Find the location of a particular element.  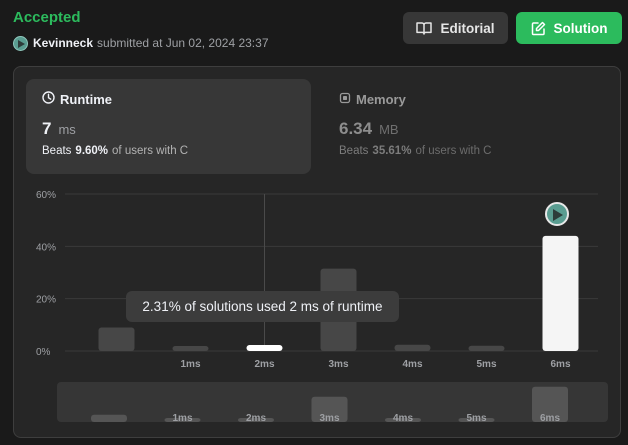

y-tick-label: 40% is located at coordinates (46, 247).